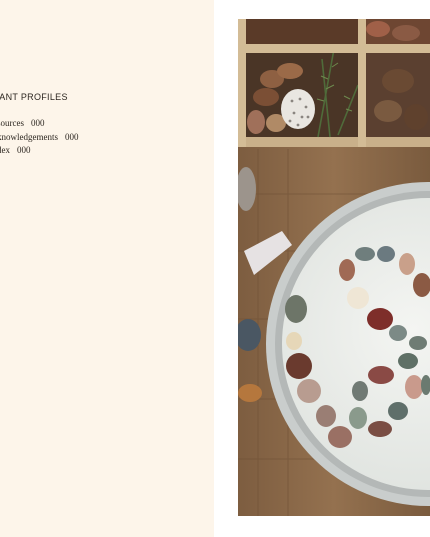  Describe the element at coordinates (12, 123) in the screenshot. I see `toc-entry-label: sources` at that location.